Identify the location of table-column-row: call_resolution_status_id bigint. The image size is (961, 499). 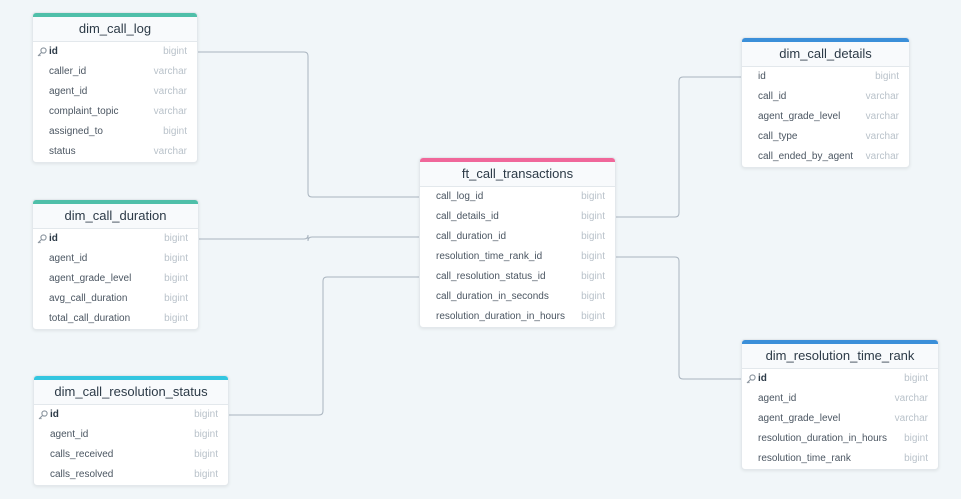
(517, 277).